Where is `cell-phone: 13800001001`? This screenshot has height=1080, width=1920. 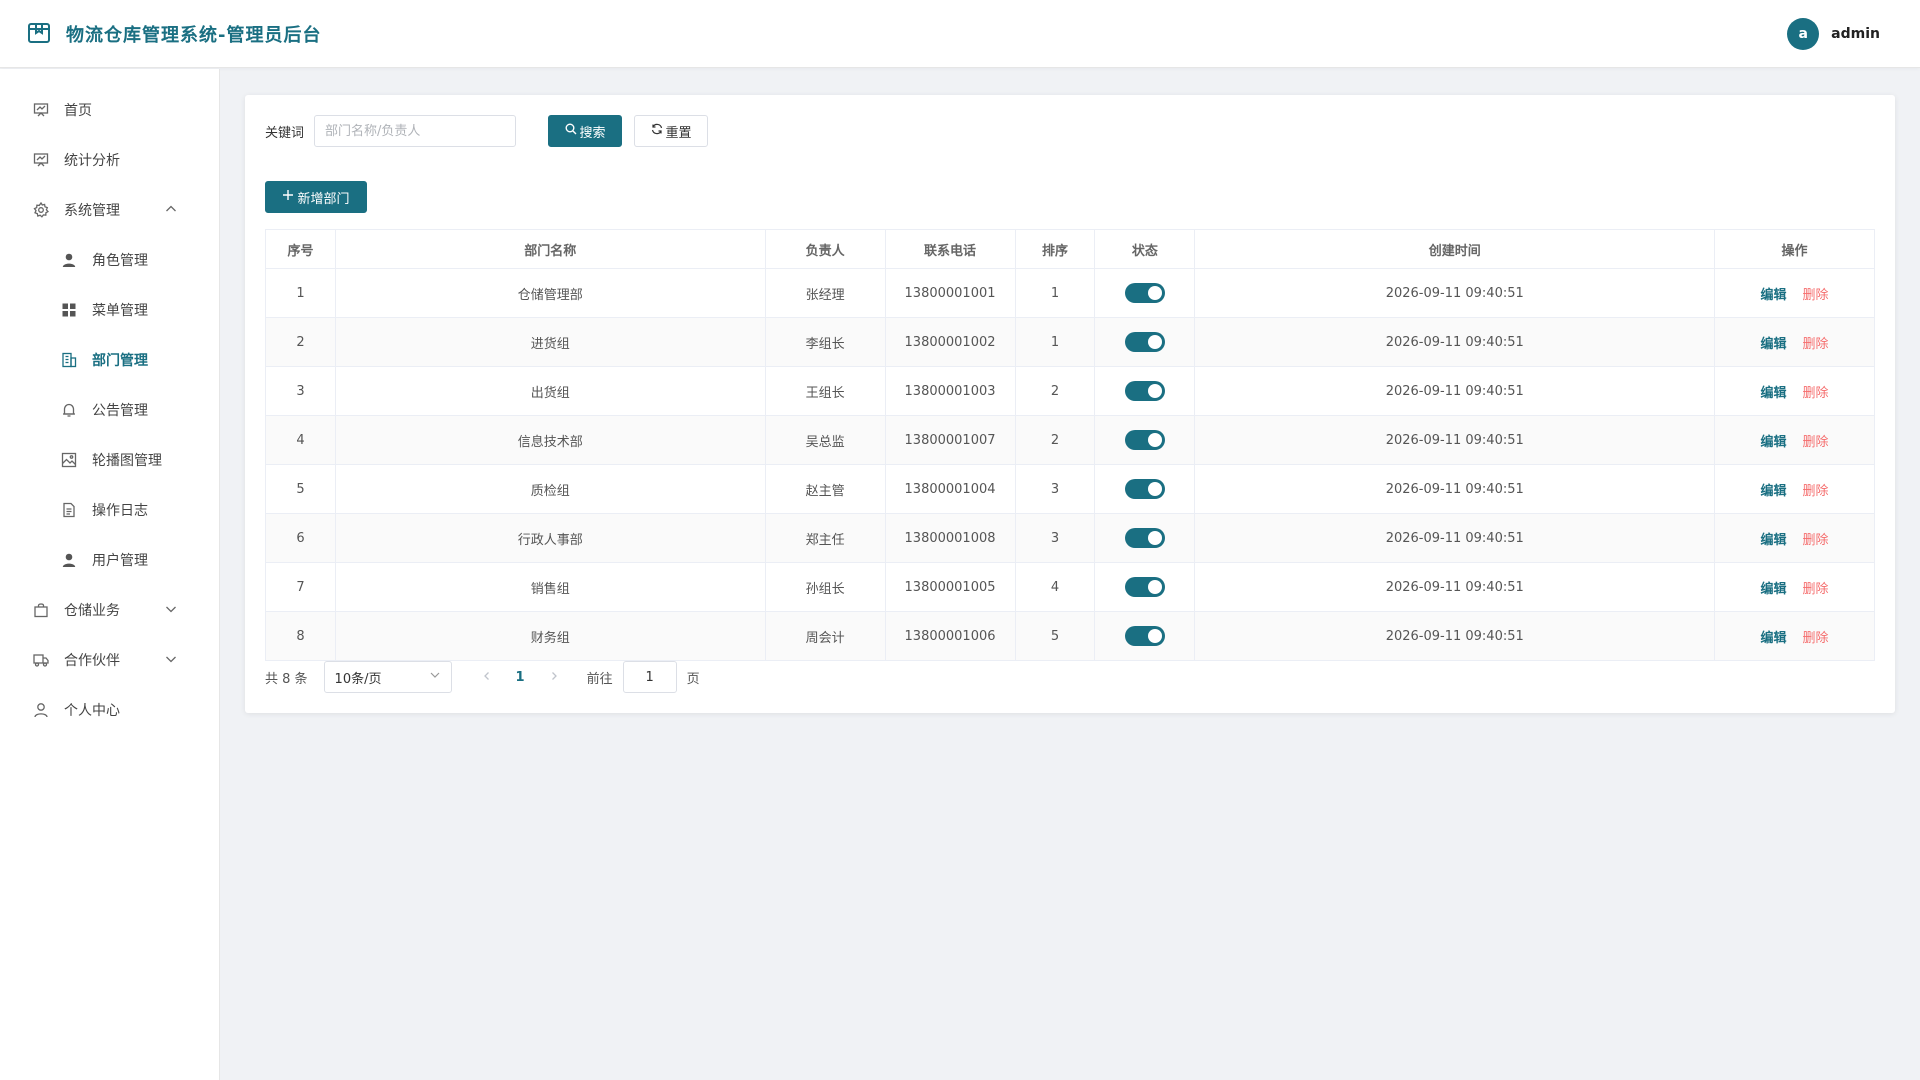 cell-phone: 13800001001 is located at coordinates (950, 293).